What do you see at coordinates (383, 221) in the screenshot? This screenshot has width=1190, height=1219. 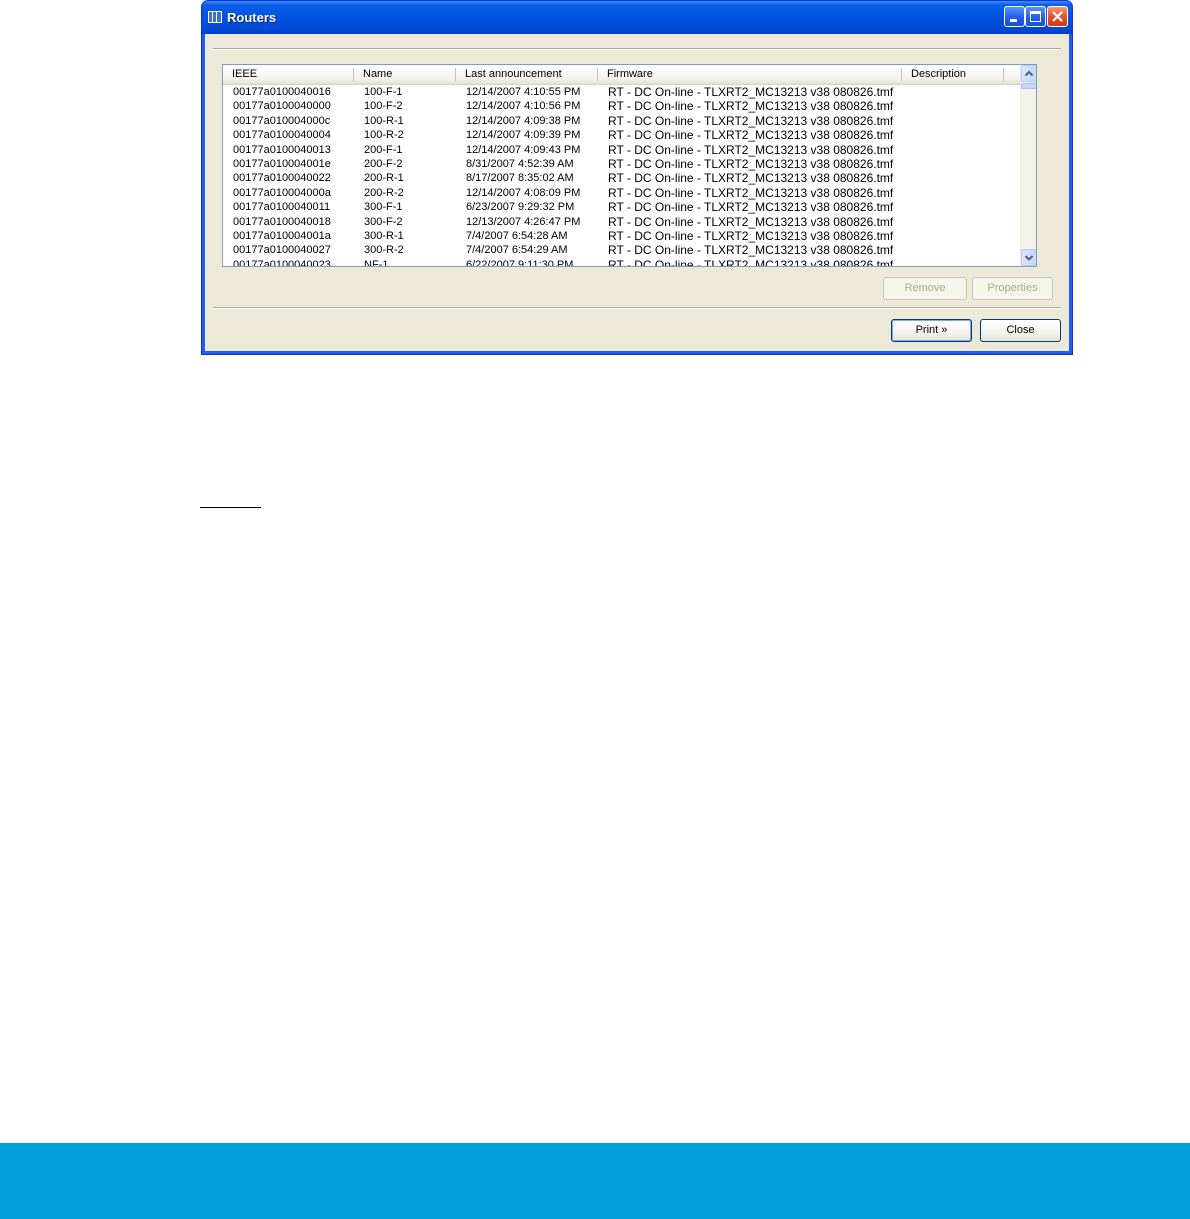 I see `cell-name: 300-F-2` at bounding box center [383, 221].